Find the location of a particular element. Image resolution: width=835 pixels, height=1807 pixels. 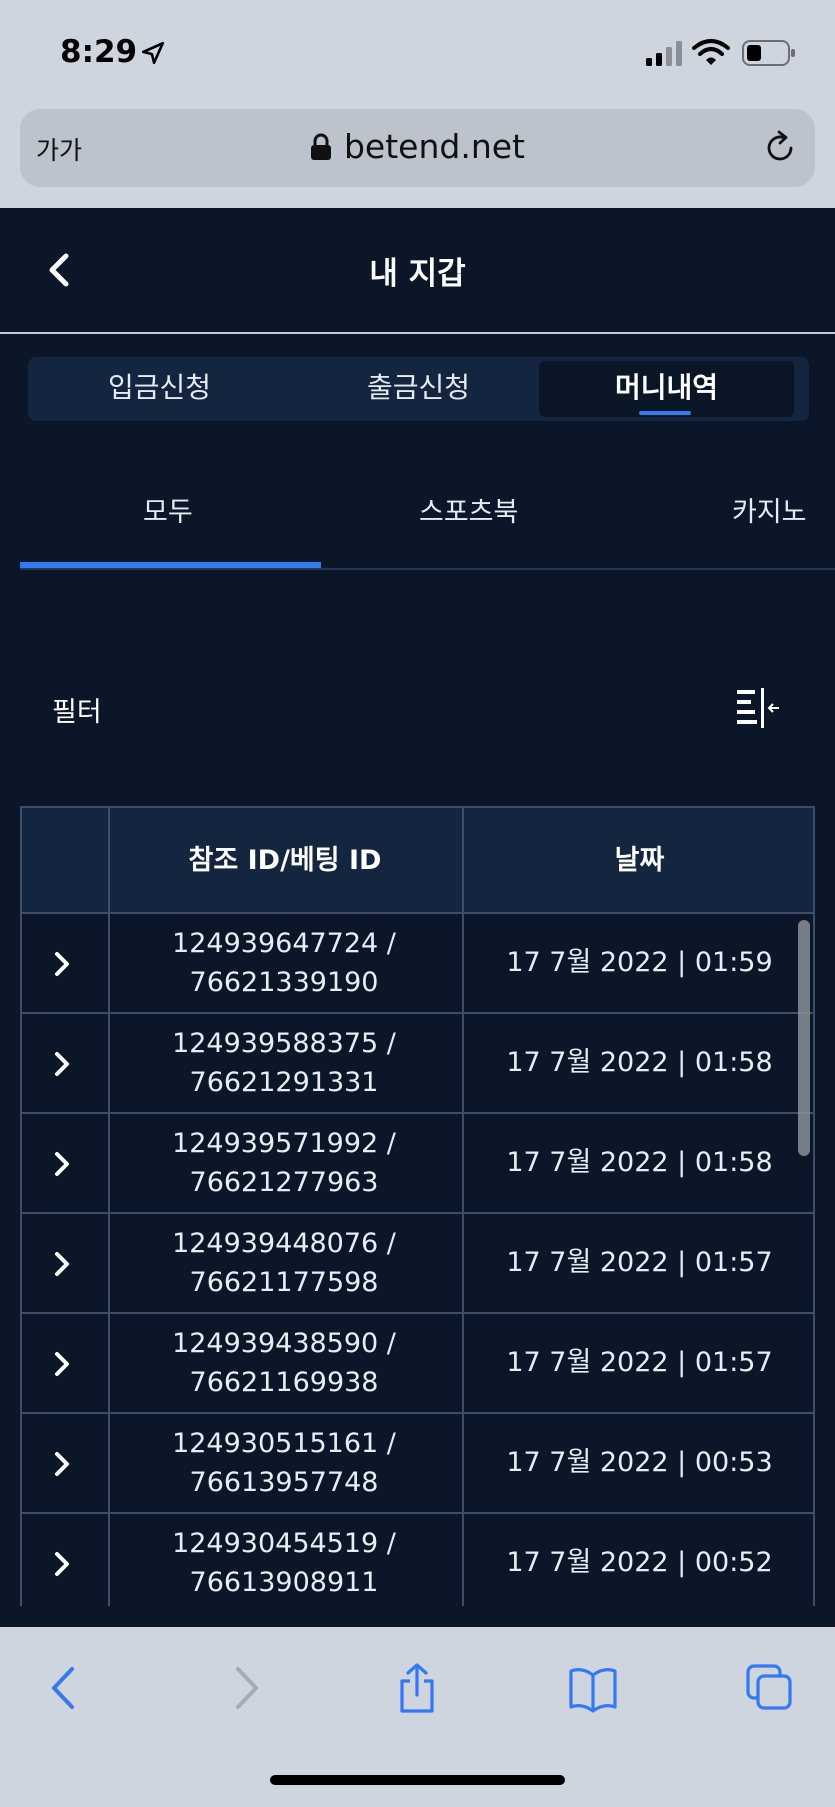

reference-id-cell: 124939588375 / 76621291331 is located at coordinates (284, 1063).